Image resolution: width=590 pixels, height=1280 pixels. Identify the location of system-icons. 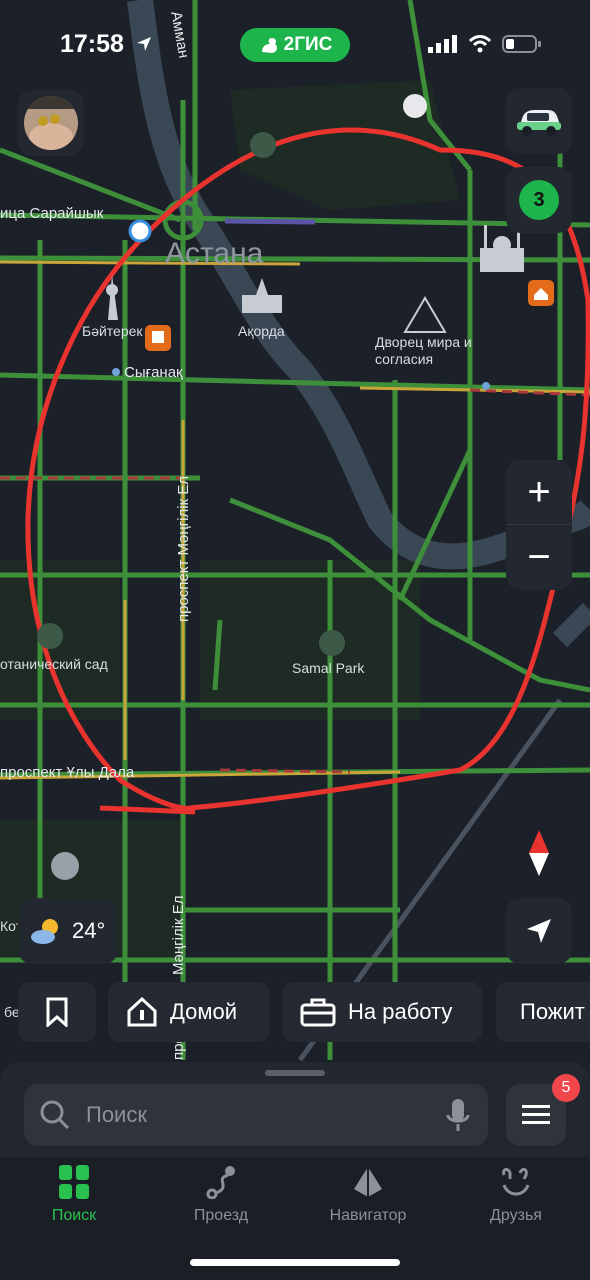
(485, 44).